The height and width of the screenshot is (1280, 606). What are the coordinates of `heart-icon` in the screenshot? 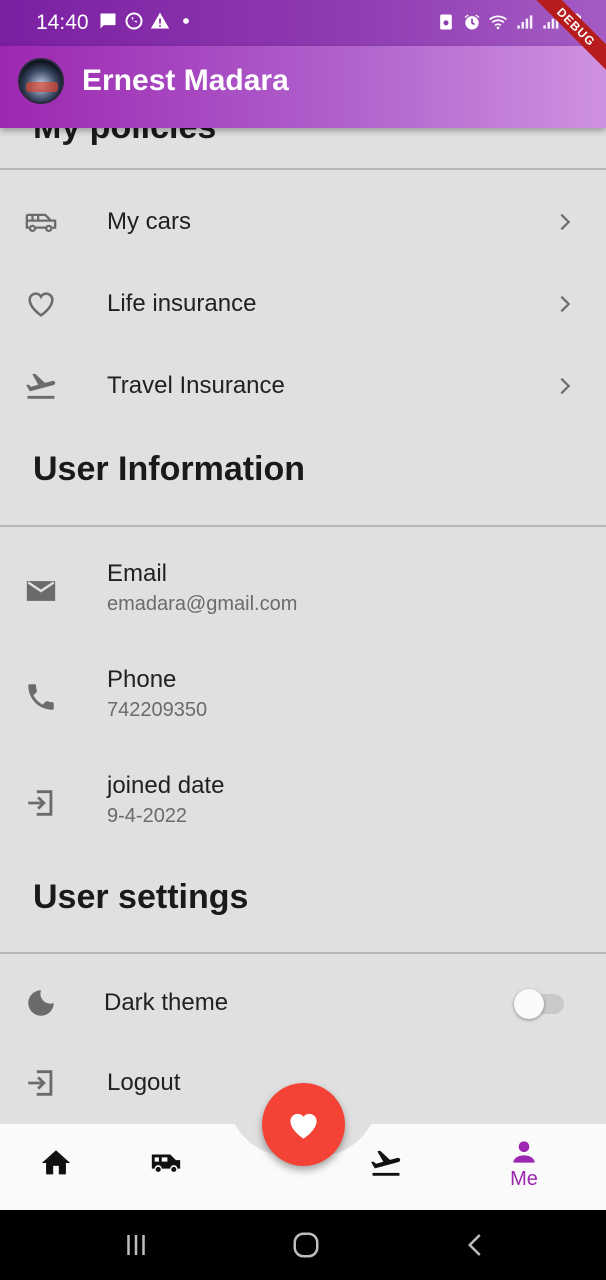 It's located at (303, 1126).